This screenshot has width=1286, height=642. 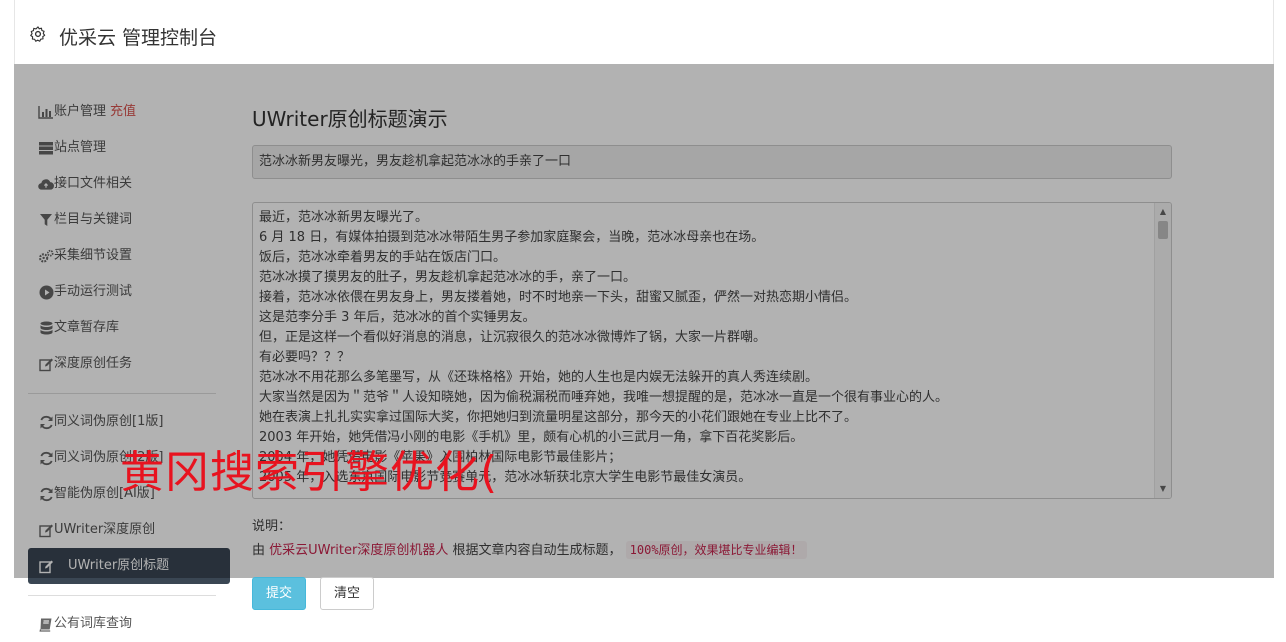 What do you see at coordinates (93, 291) in the screenshot?
I see `sidebar-item-label: 手动运行测试` at bounding box center [93, 291].